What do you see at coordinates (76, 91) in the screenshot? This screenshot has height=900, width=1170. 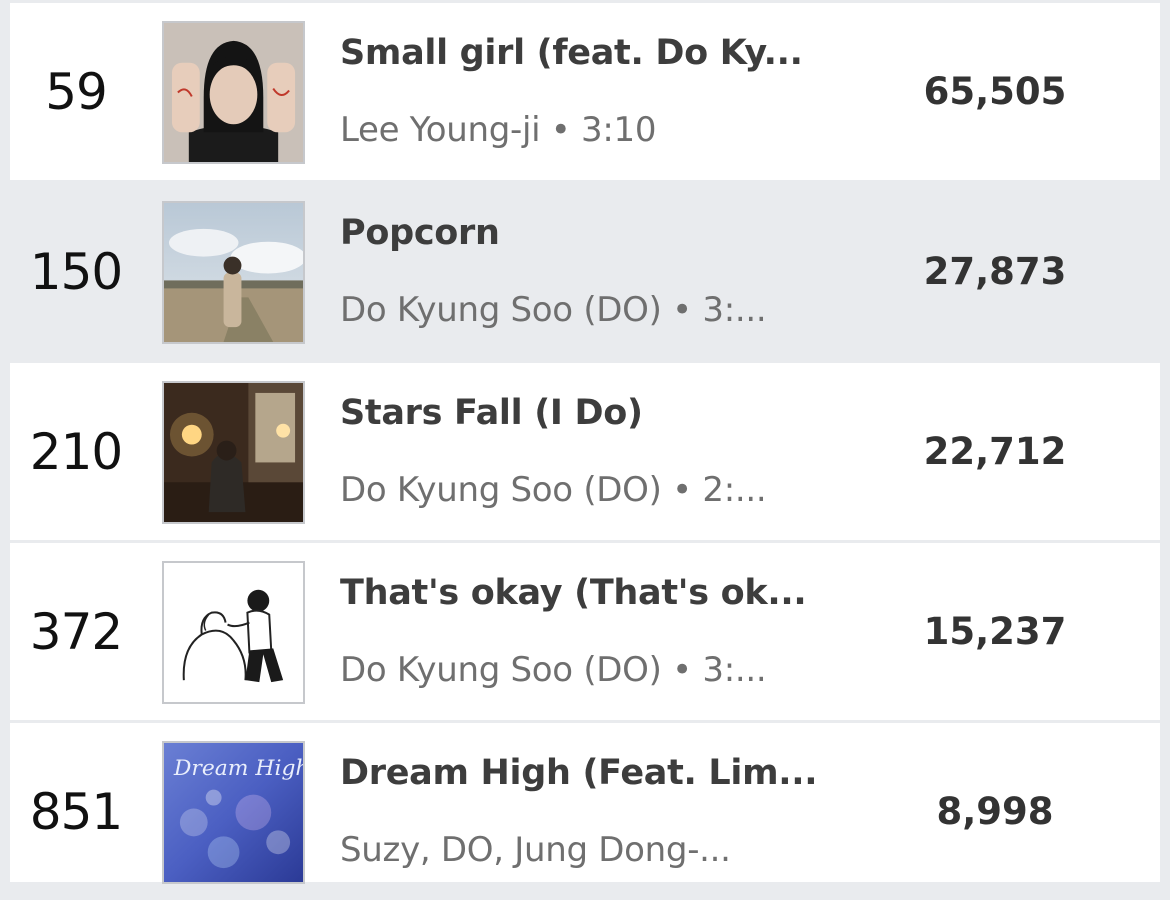 I see `track-rank: 59` at bounding box center [76, 91].